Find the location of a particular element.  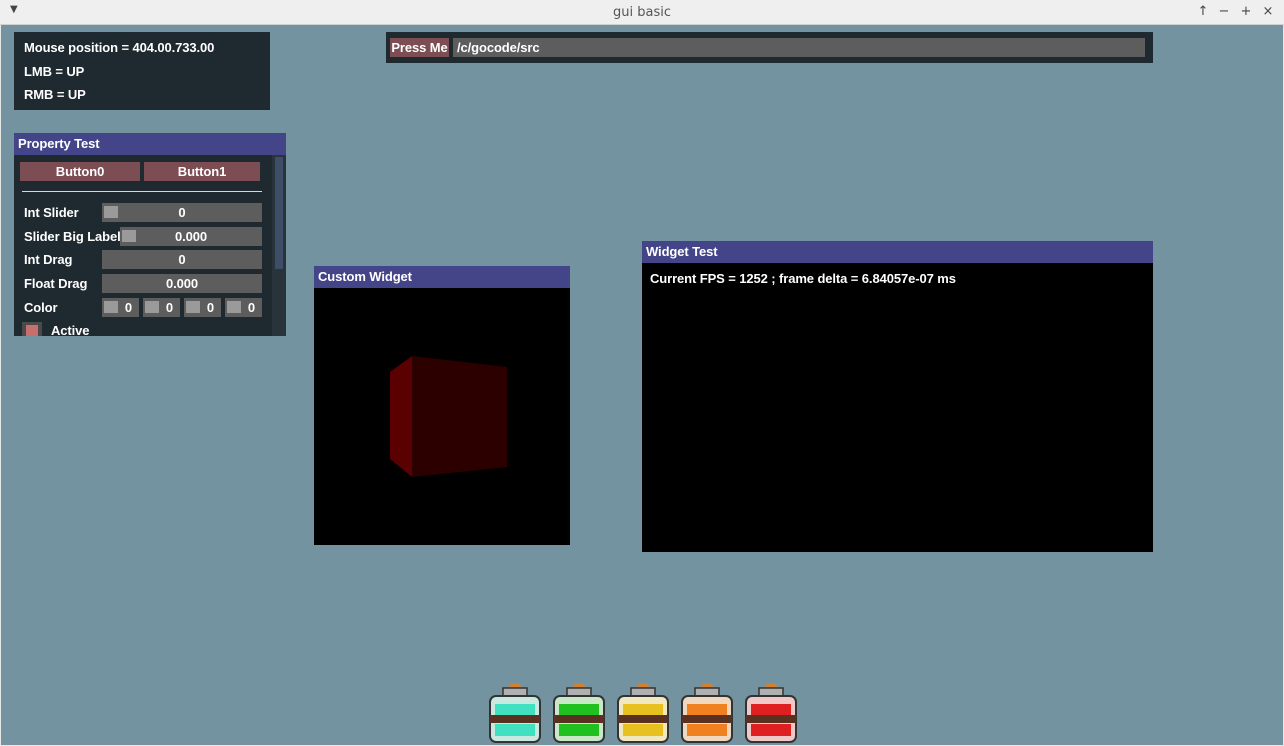

cyan-jar-icon is located at coordinates (515, 713).